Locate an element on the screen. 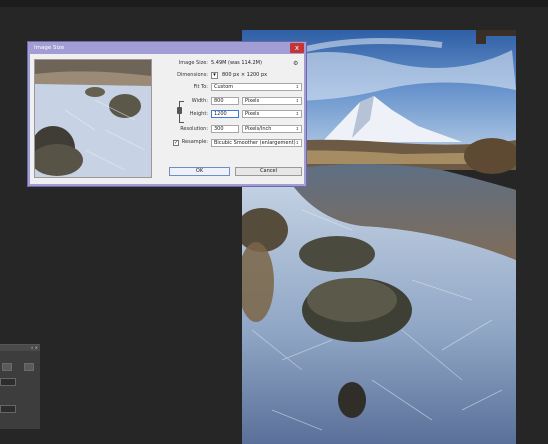 This screenshot has width=548, height=444. resample-value: Bicubic Smoother (enlargement) is located at coordinates (255, 143).